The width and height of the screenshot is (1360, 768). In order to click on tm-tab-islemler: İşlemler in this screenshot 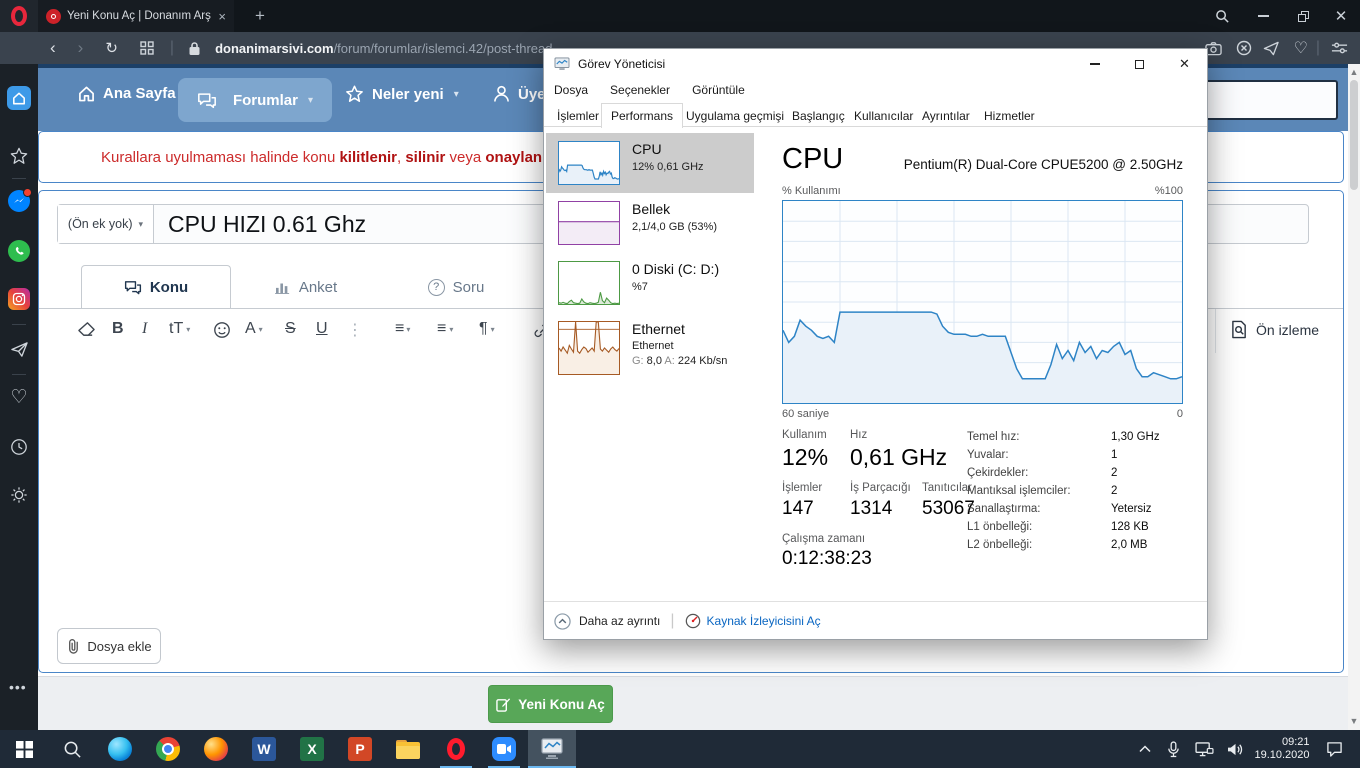, I will do `click(578, 116)`.